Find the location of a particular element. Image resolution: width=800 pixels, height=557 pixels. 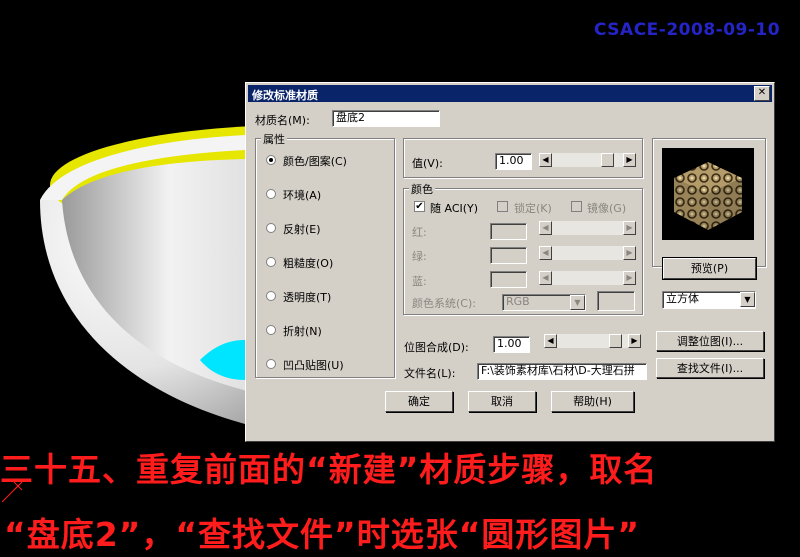

value-slider: ◀ ▶ is located at coordinates (587, 160).